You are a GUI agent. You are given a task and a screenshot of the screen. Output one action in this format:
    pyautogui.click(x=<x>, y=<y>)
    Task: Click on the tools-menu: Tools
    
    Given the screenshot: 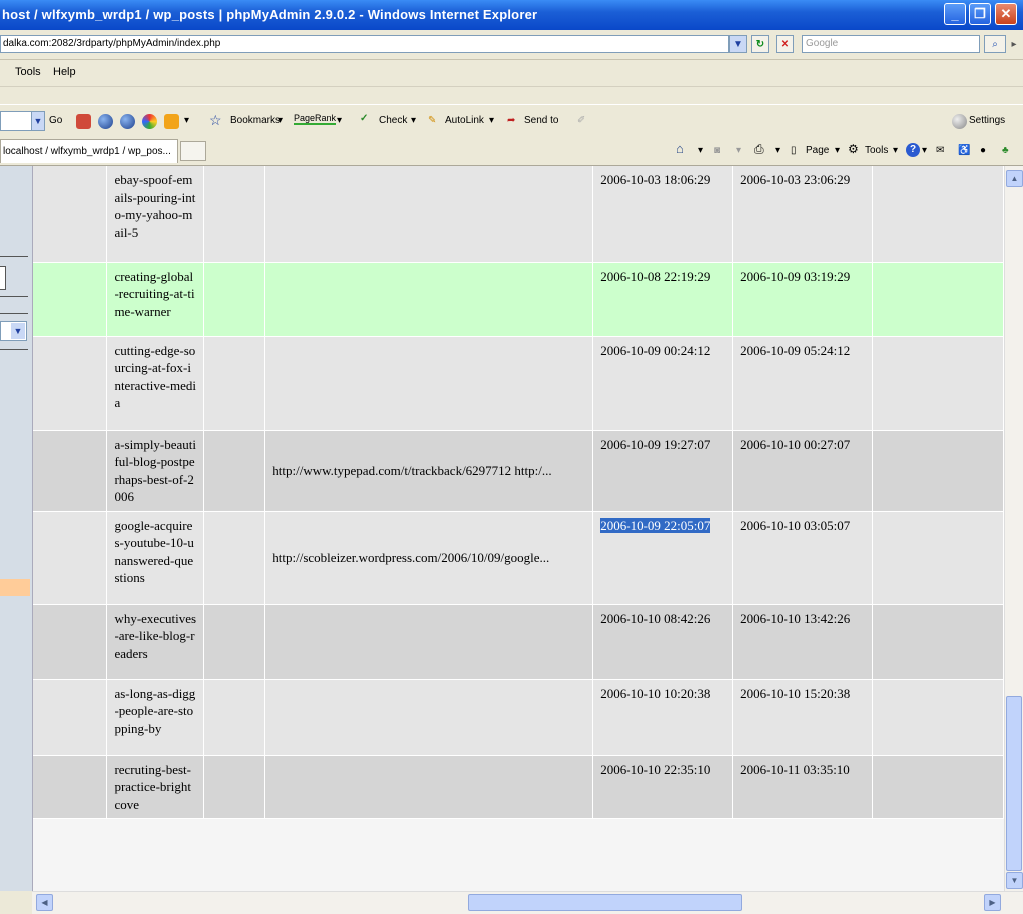 What is the action you would take?
    pyautogui.click(x=876, y=150)
    